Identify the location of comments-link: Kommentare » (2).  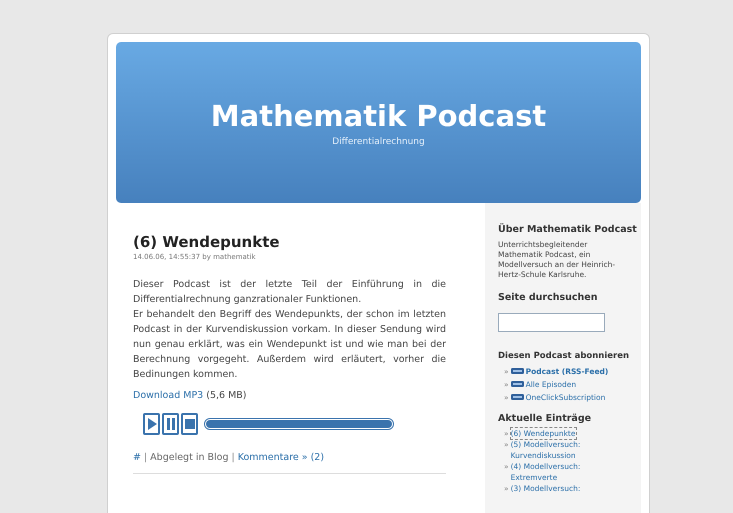
(281, 457).